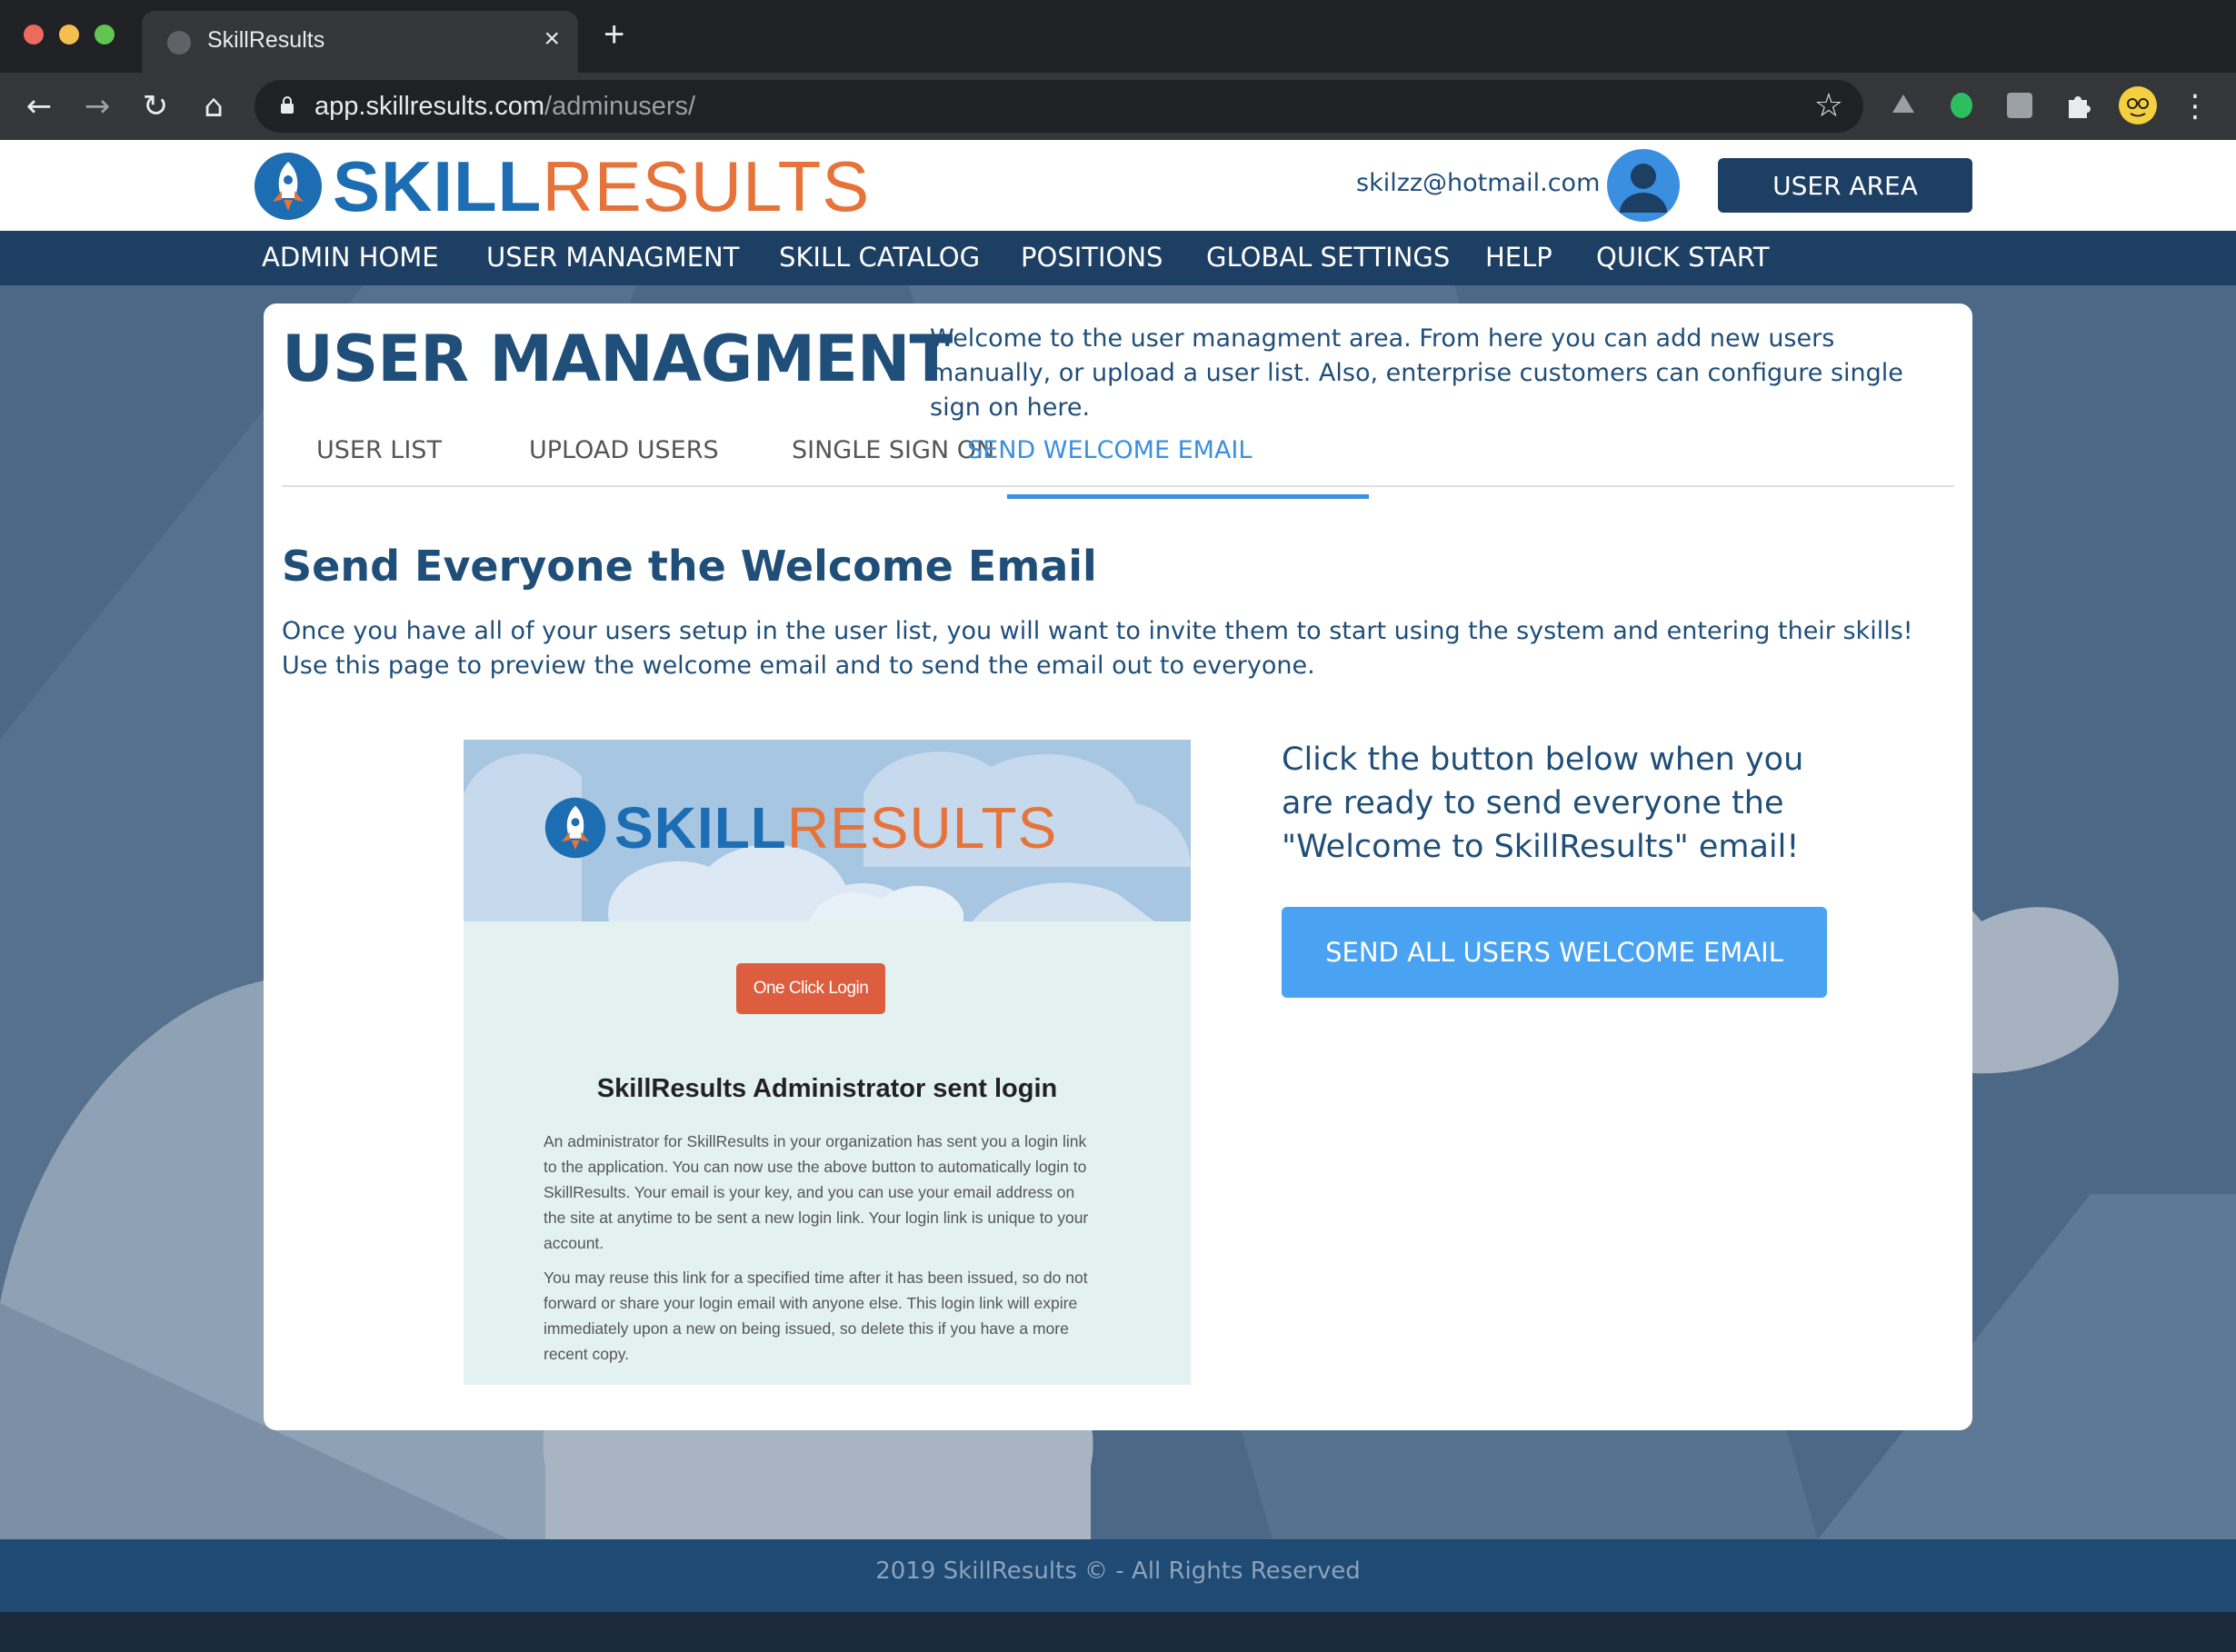 Image resolution: width=2236 pixels, height=1652 pixels. I want to click on profile-avatar-icon, so click(2138, 105).